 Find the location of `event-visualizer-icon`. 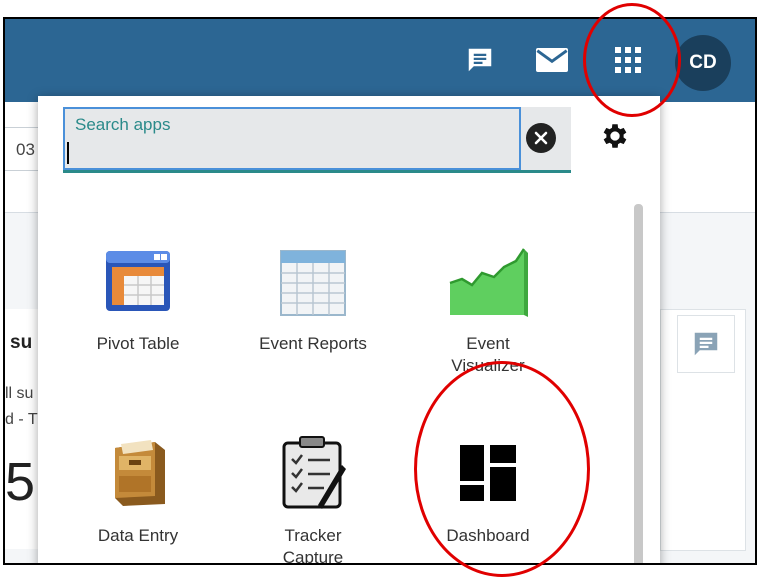

event-visualizer-icon is located at coordinates (488, 281).